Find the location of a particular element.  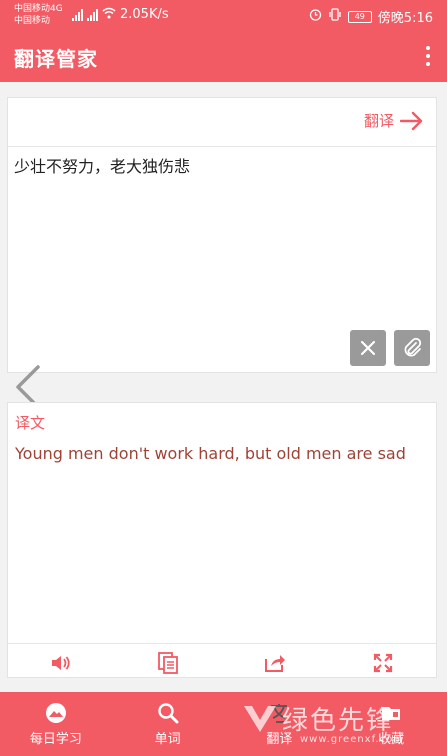

paperclip-icon is located at coordinates (413, 347).